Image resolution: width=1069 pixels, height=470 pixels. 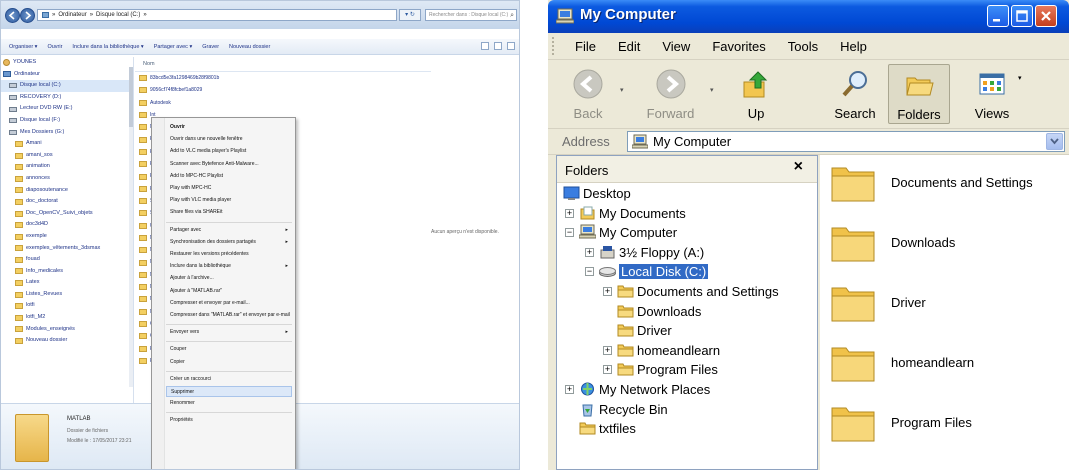 What do you see at coordinates (1020, 78) in the screenshot?
I see `views-dropdown-arrow: ▾` at bounding box center [1020, 78].